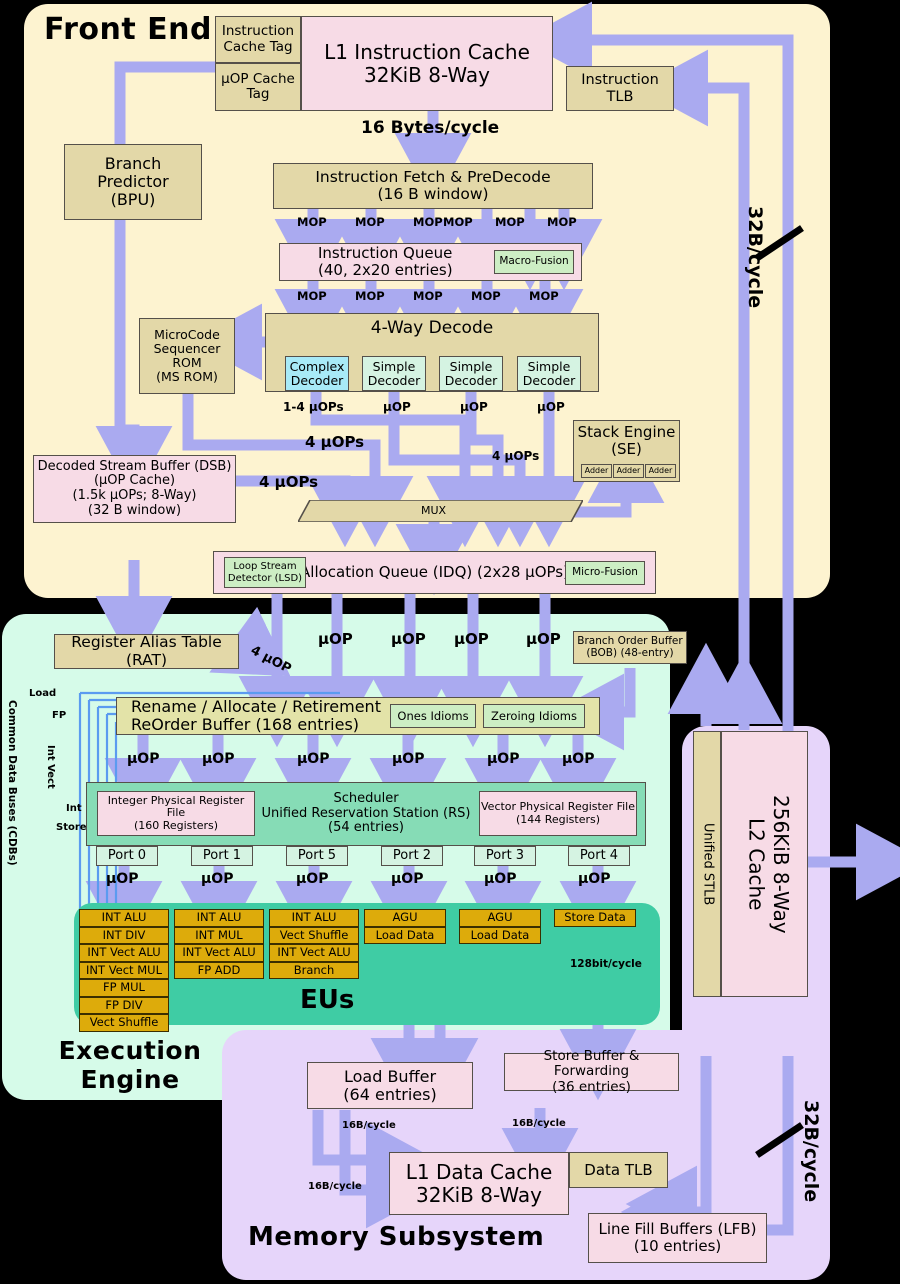 The height and width of the screenshot is (1284, 900). Describe the element at coordinates (256, 707) in the screenshot. I see `rename-line1: Rename / Allocate / Retirement` at that location.